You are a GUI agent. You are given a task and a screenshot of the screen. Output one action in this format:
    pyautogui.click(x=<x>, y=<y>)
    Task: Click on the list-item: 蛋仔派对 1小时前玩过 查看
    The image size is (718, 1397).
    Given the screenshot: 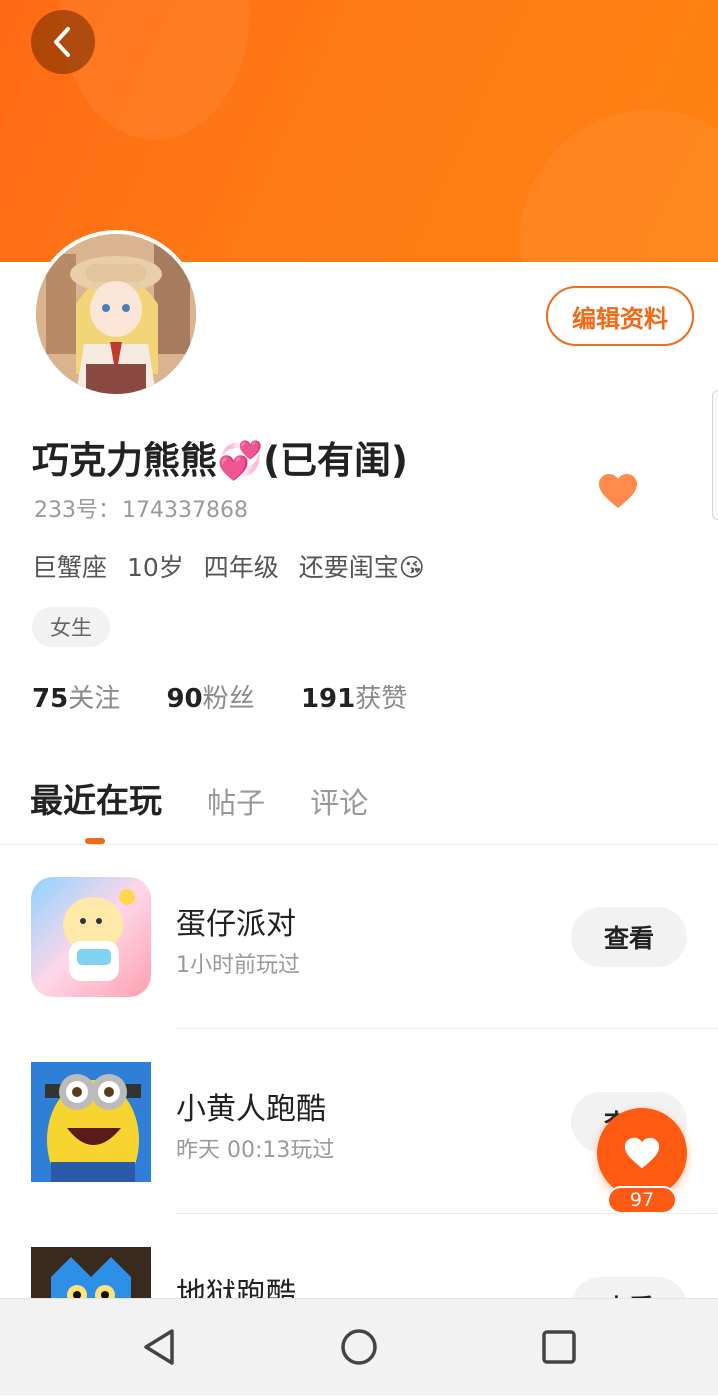 What is the action you would take?
    pyautogui.click(x=359, y=952)
    